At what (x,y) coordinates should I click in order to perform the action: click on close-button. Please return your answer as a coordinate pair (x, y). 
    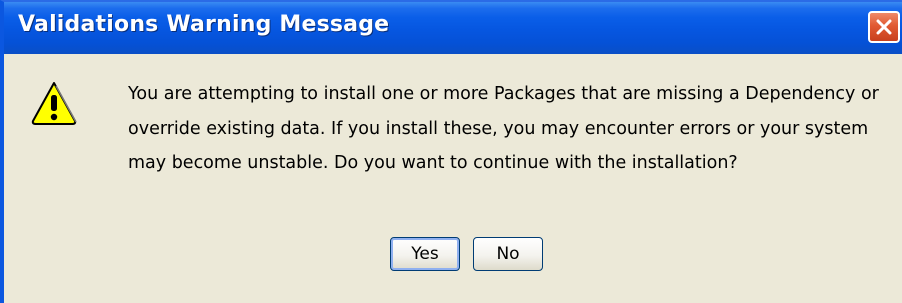
    Looking at the image, I should click on (884, 27).